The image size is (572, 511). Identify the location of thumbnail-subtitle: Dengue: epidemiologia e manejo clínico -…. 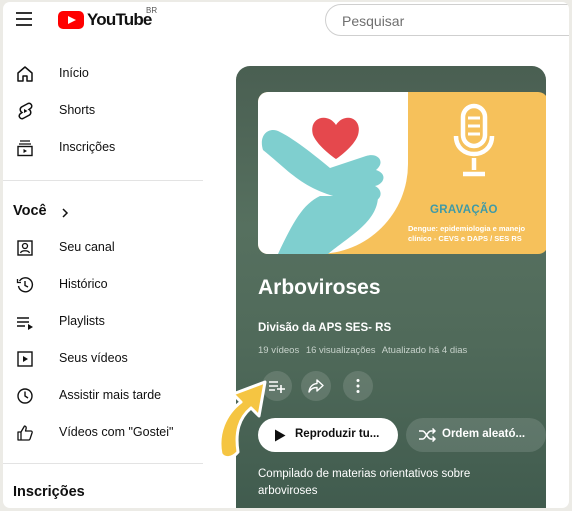
(467, 233).